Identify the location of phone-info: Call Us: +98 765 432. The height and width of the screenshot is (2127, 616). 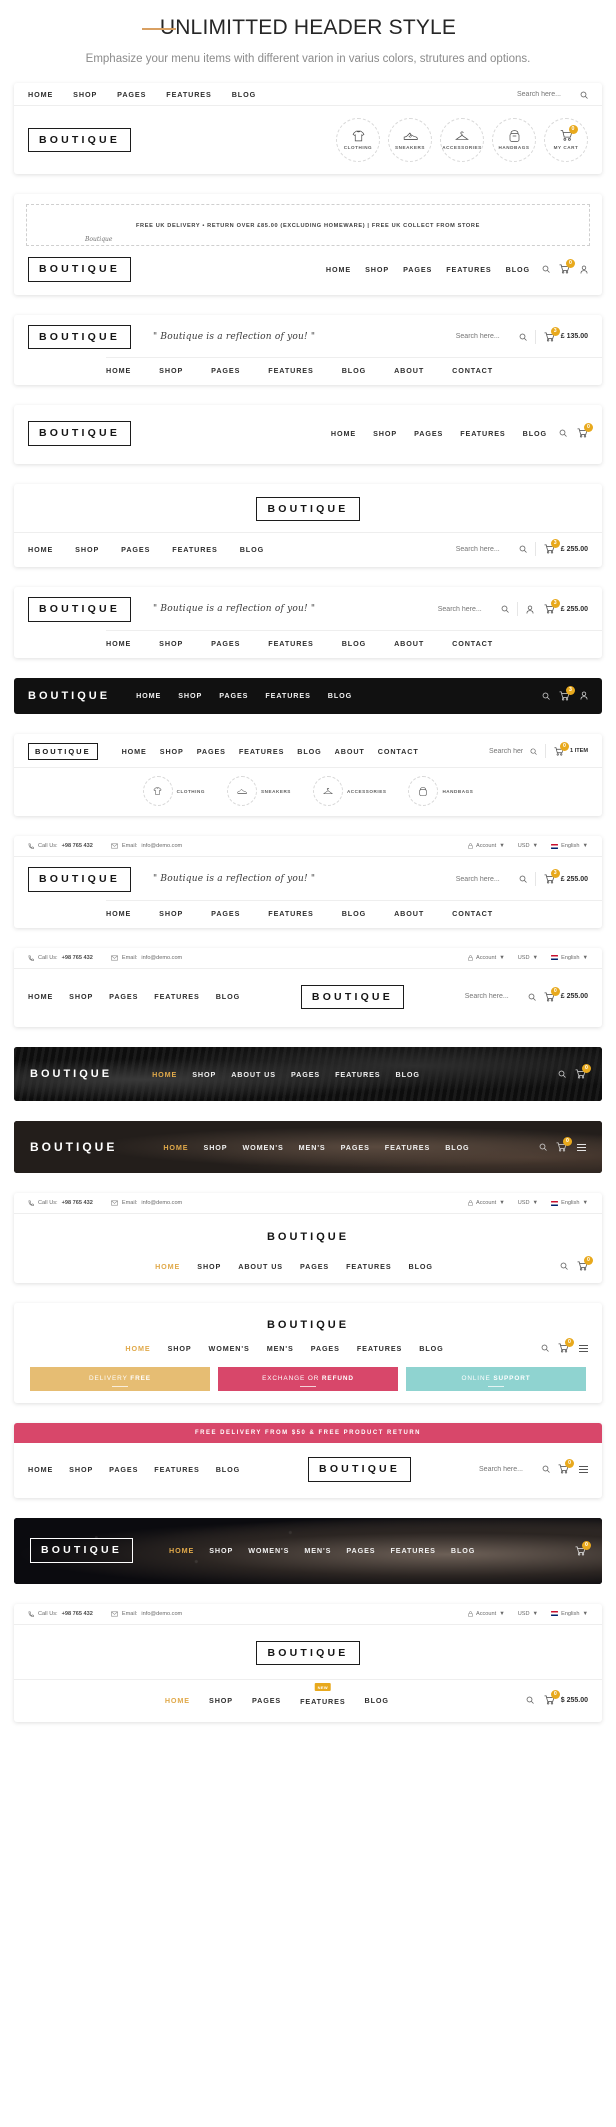
(60, 1614).